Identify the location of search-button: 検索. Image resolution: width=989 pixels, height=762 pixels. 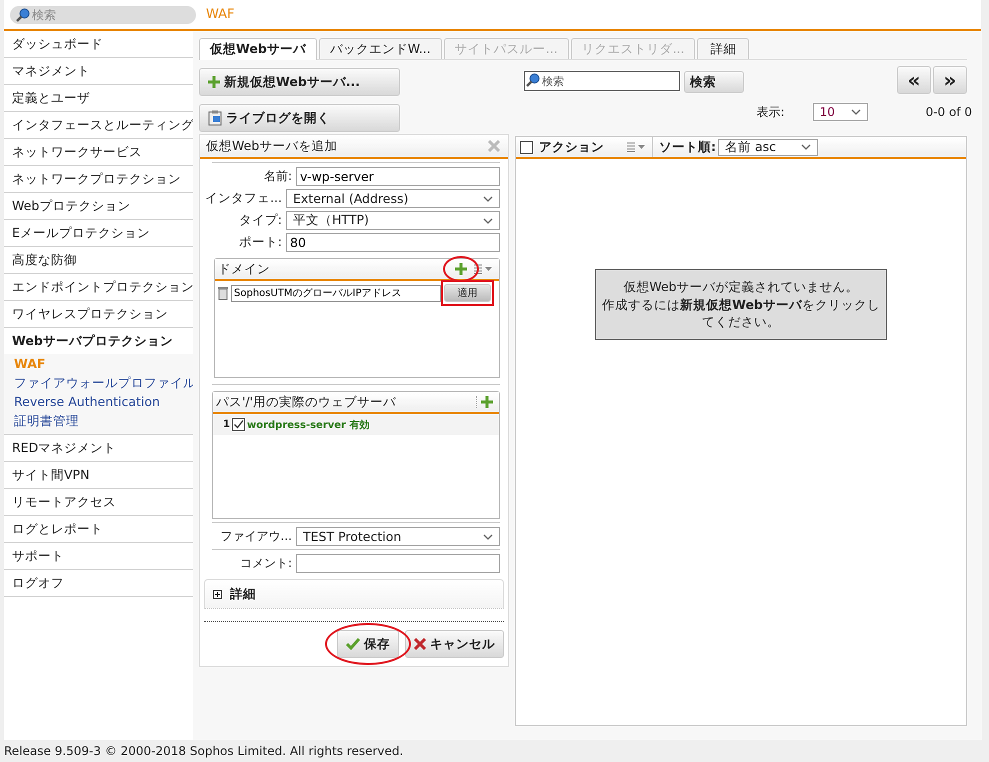
(714, 82).